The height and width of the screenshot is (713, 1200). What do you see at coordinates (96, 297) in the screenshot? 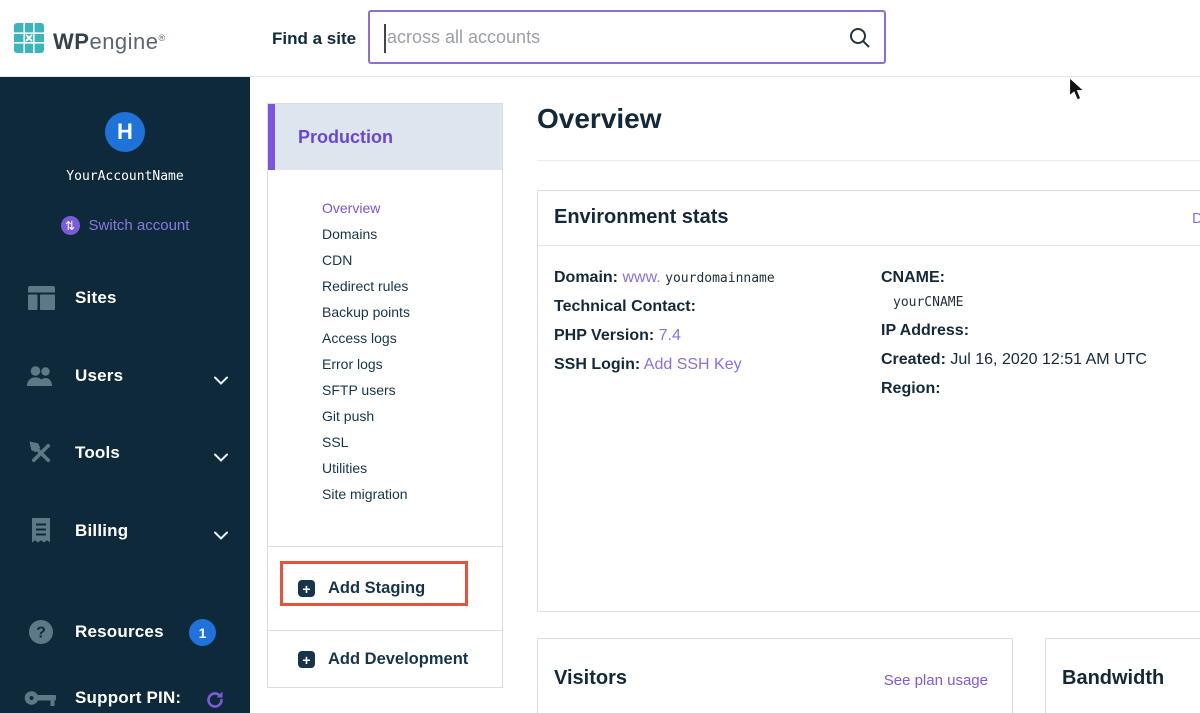
I see `sidebar-item-label: Sites` at bounding box center [96, 297].